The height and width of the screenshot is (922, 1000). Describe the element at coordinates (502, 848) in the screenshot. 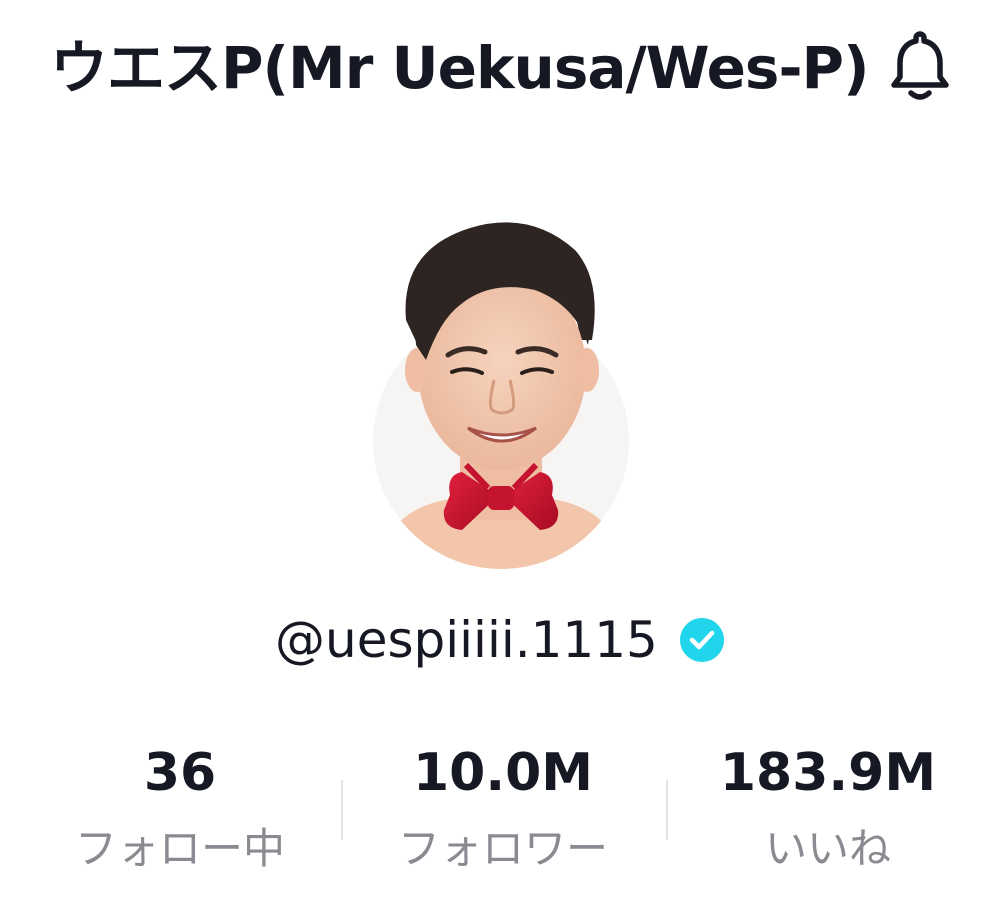

I see `followers-label: フォロワー` at that location.